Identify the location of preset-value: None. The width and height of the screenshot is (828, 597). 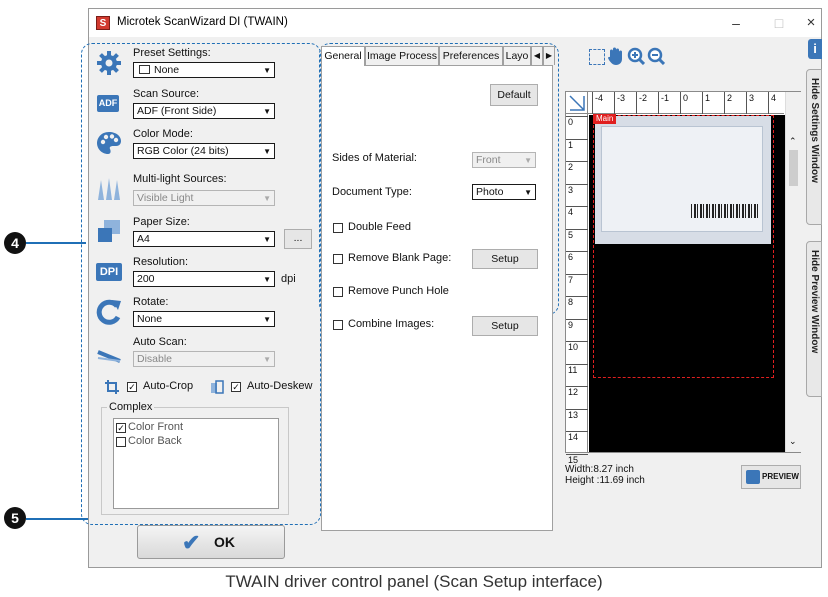
(167, 70).